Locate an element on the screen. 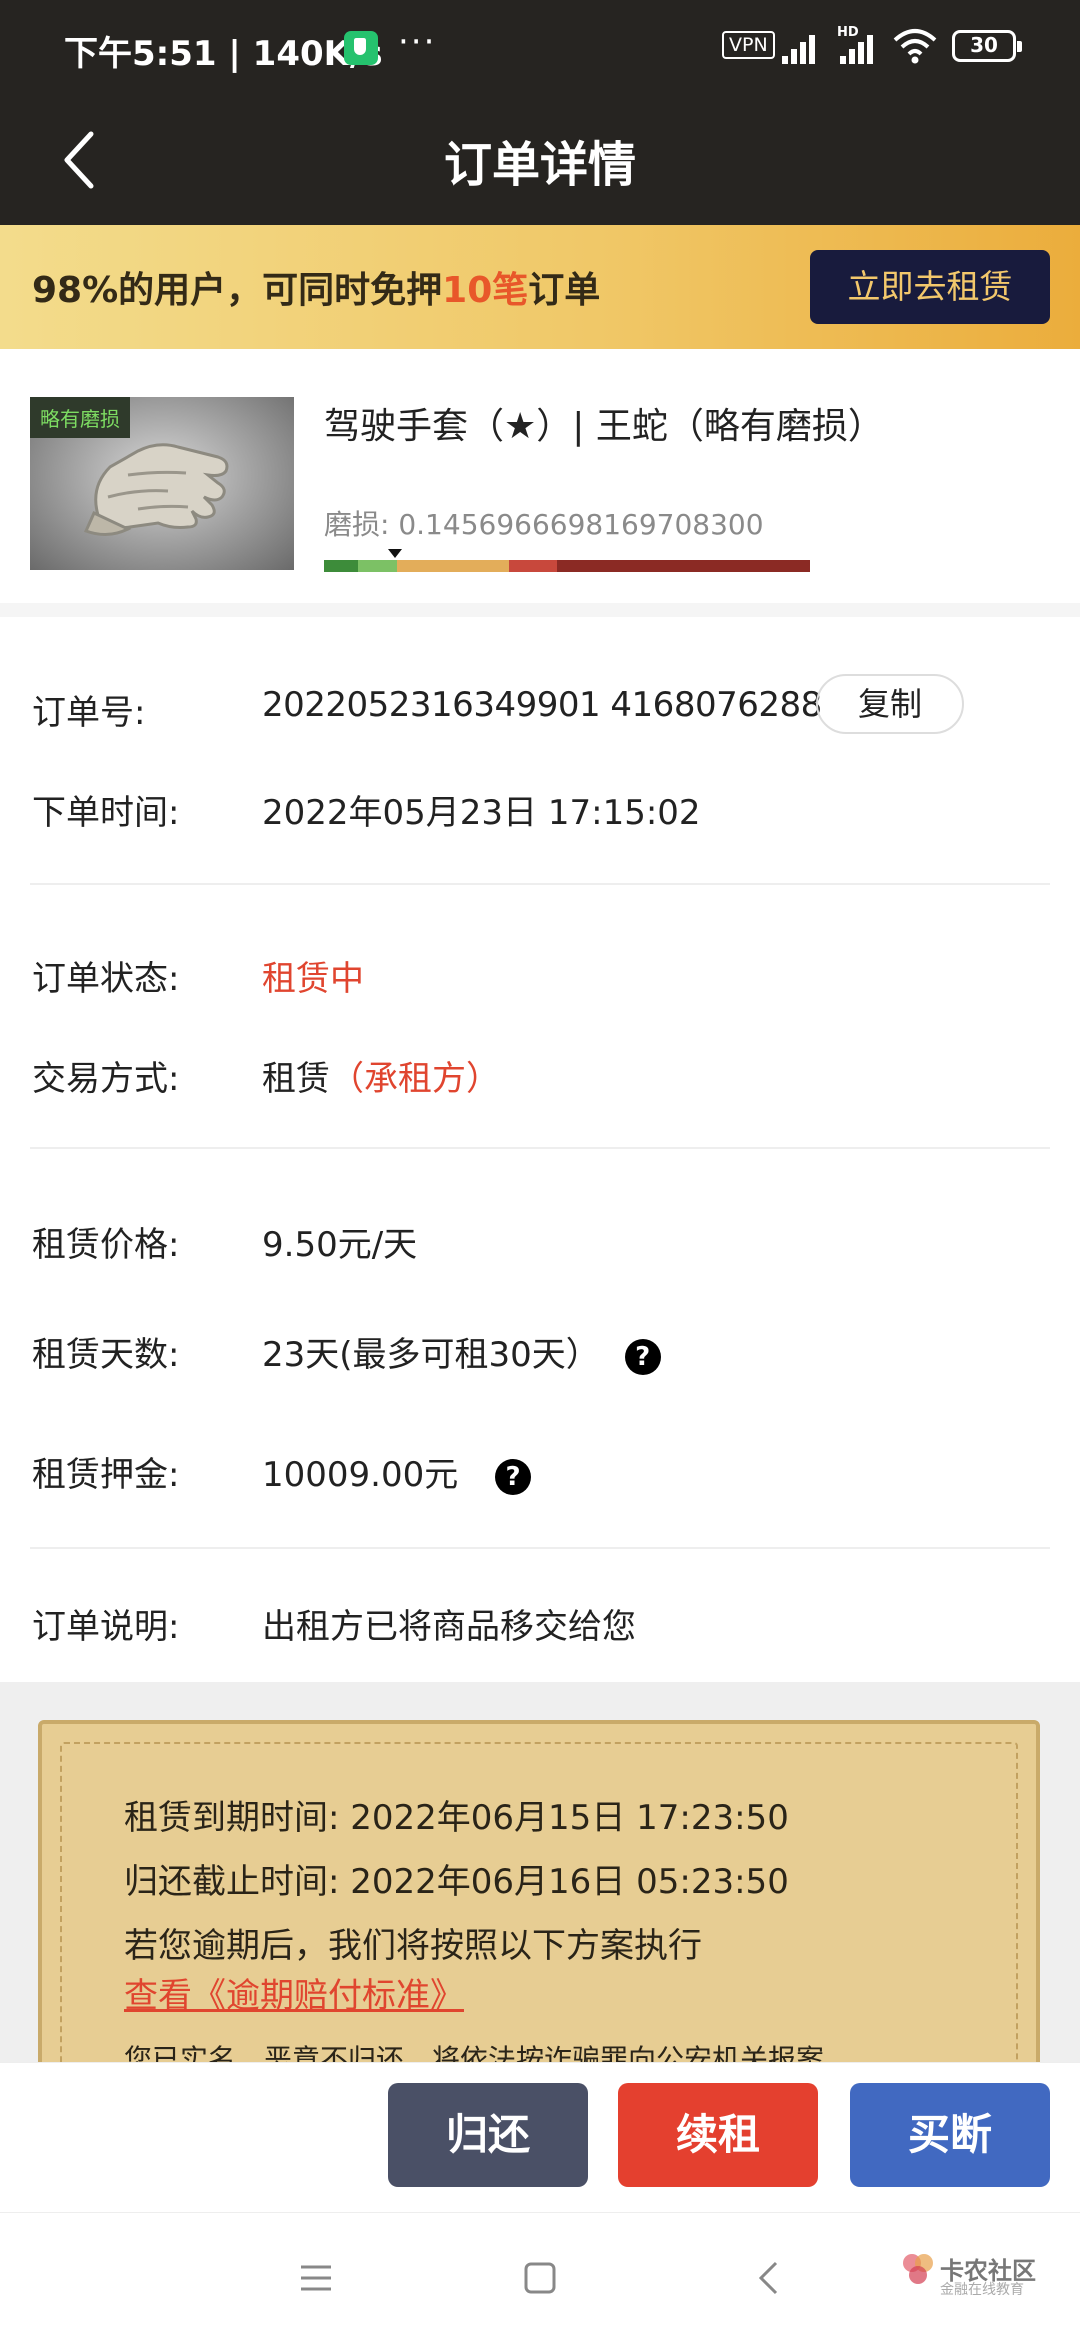 Image resolution: width=1080 pixels, height=2340 pixels. product-image: 略有磨损 is located at coordinates (162, 483).